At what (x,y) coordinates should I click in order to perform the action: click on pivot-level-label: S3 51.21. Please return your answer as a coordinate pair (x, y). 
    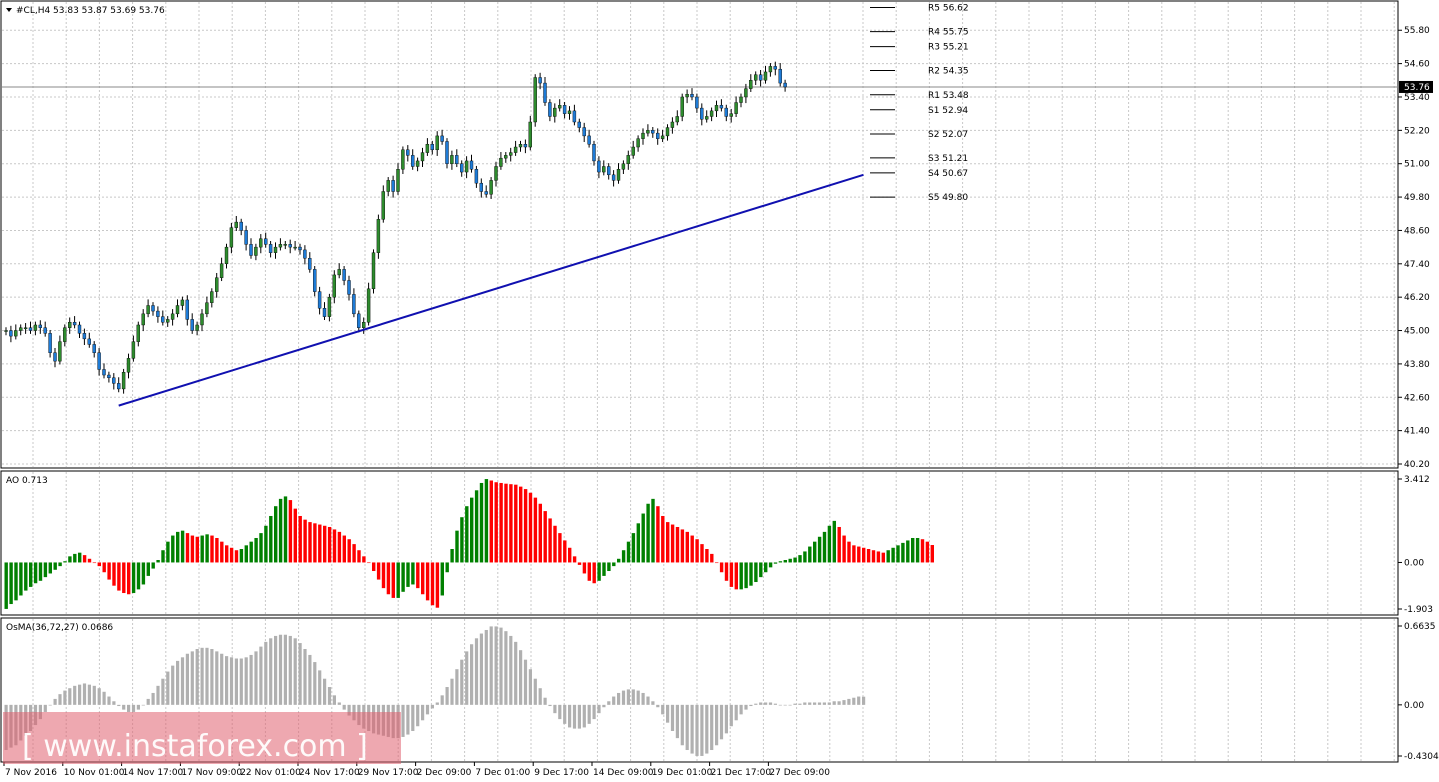
    Looking at the image, I should click on (948, 159).